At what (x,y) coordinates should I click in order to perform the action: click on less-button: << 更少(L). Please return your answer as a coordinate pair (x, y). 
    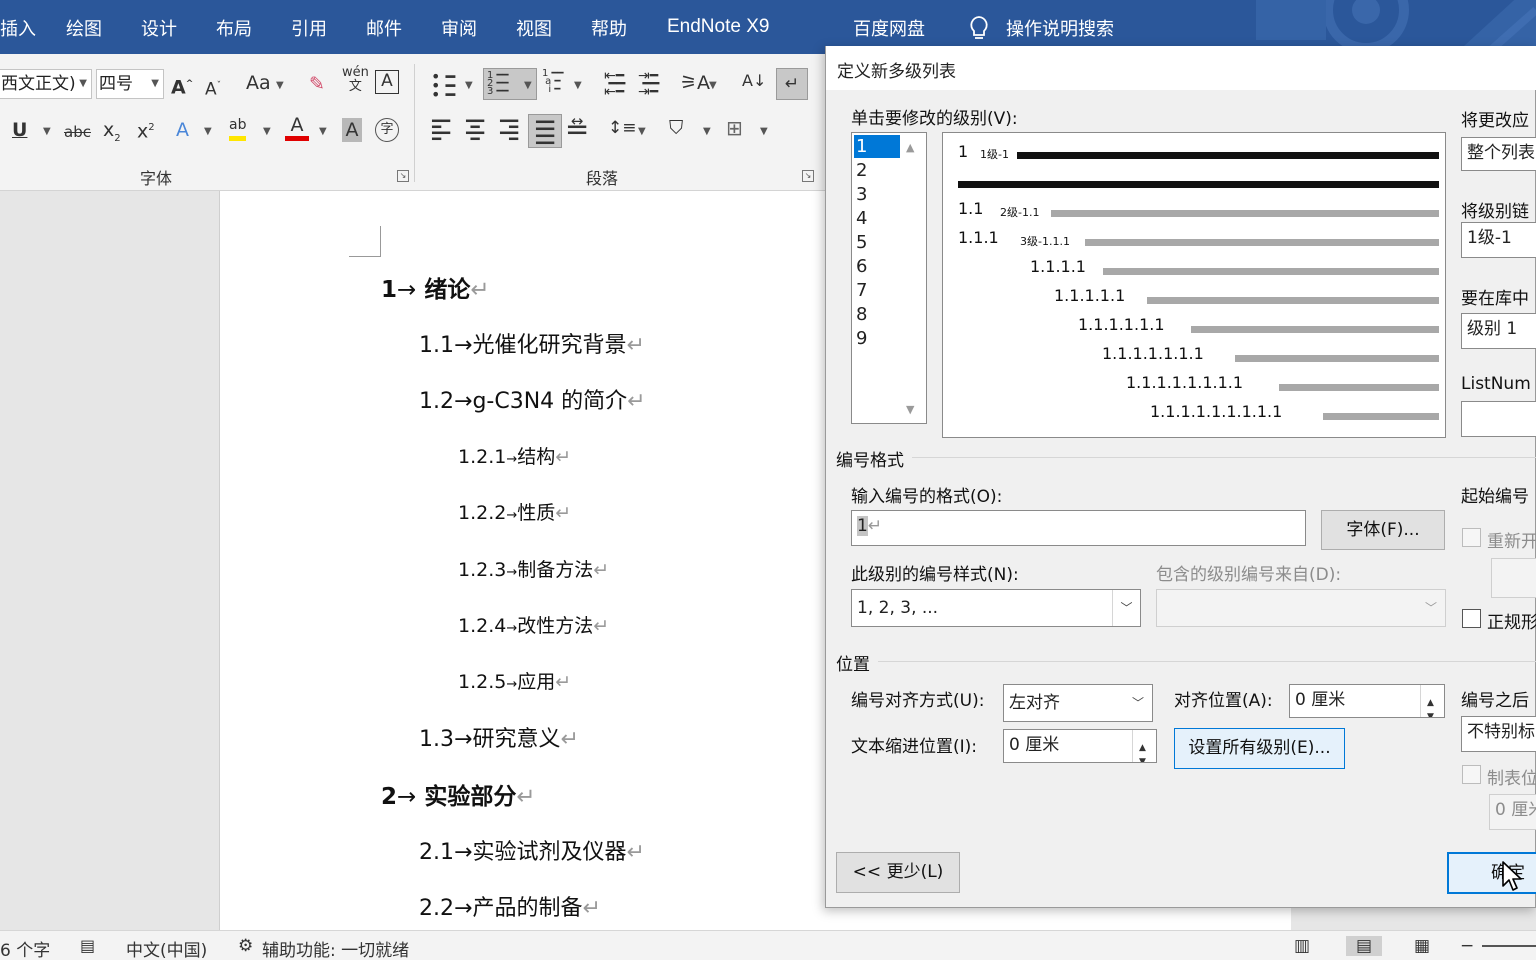
    Looking at the image, I should click on (898, 872).